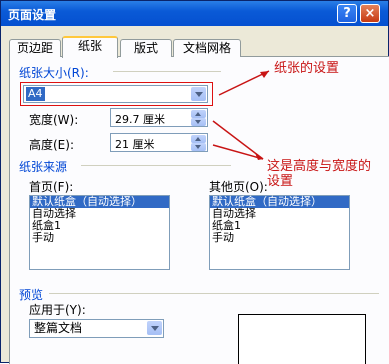  Describe the element at coordinates (241, 115) in the screenshot. I see `annotation-arrows` at that location.